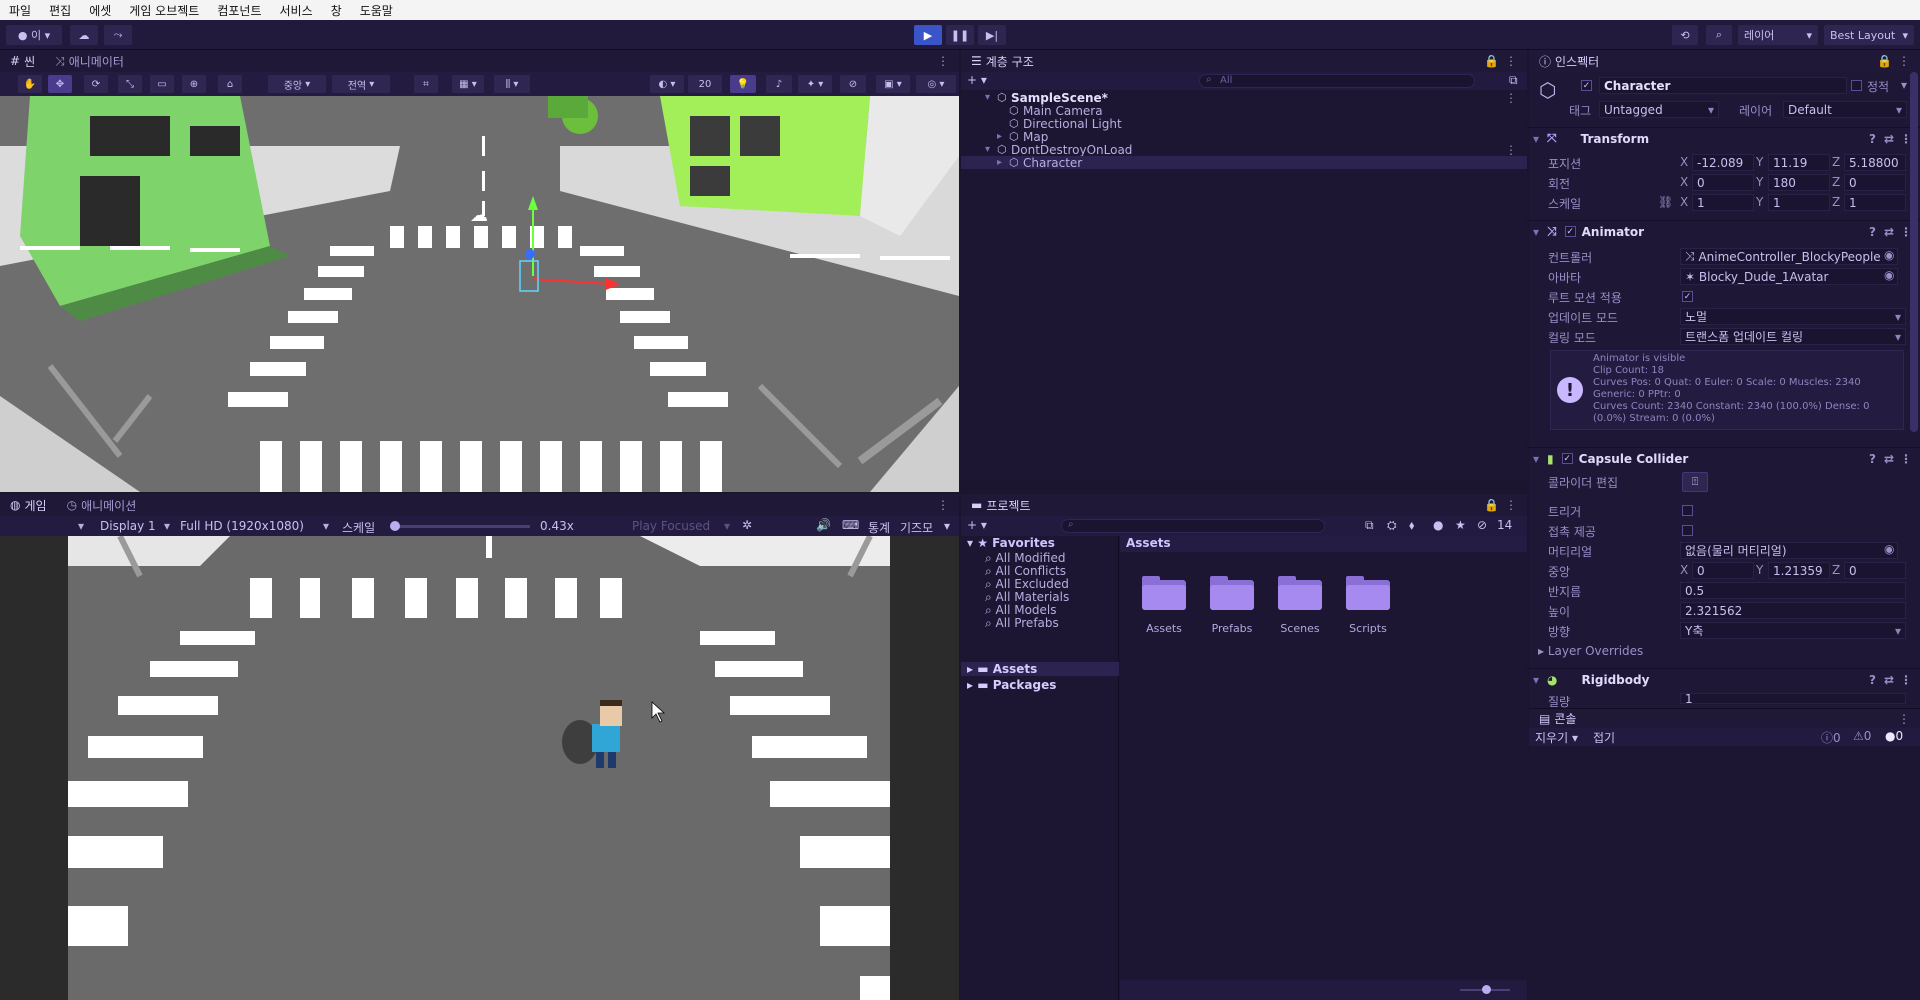 The image size is (1920, 1000). I want to click on history-icon: ⟲, so click(1685, 35).